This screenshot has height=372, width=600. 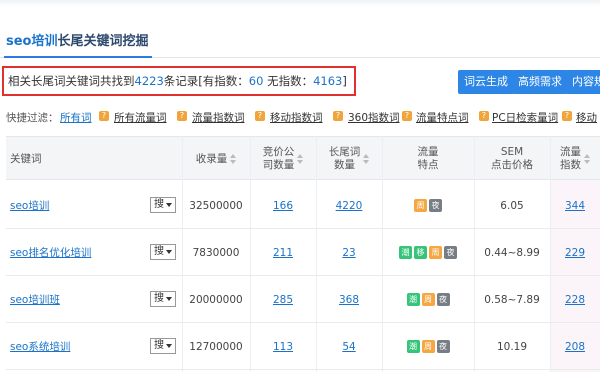 I want to click on keyword-link: seo培训, so click(x=29, y=205).